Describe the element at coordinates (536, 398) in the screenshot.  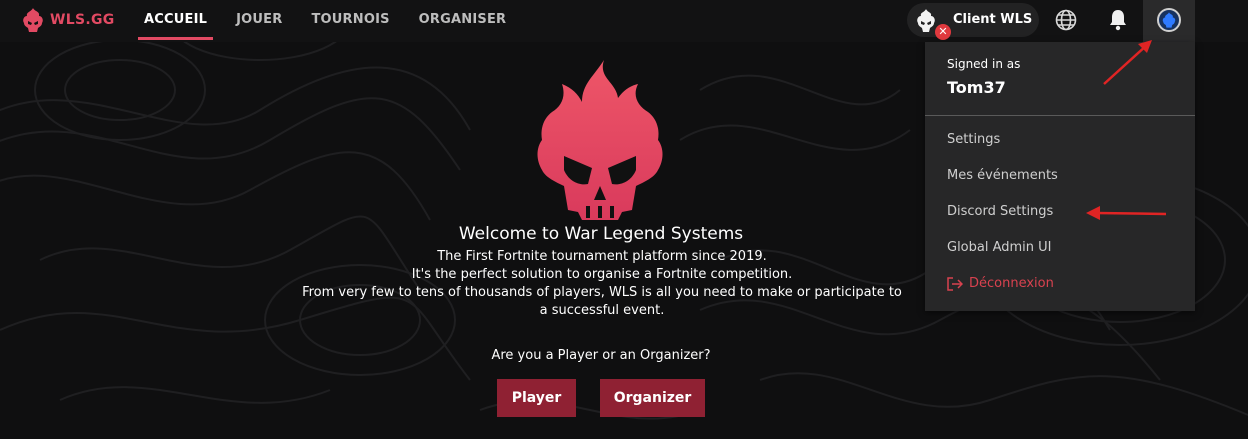
I see `player-button: Player` at that location.